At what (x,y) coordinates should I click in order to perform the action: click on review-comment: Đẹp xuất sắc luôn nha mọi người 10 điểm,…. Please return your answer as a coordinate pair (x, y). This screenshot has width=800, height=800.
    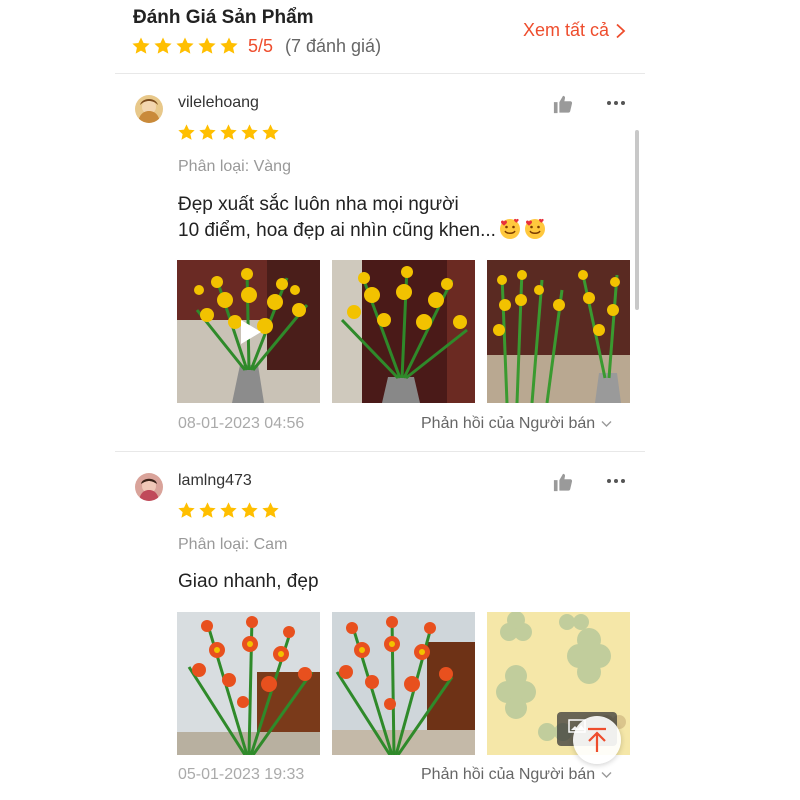
    Looking at the image, I should click on (362, 218).